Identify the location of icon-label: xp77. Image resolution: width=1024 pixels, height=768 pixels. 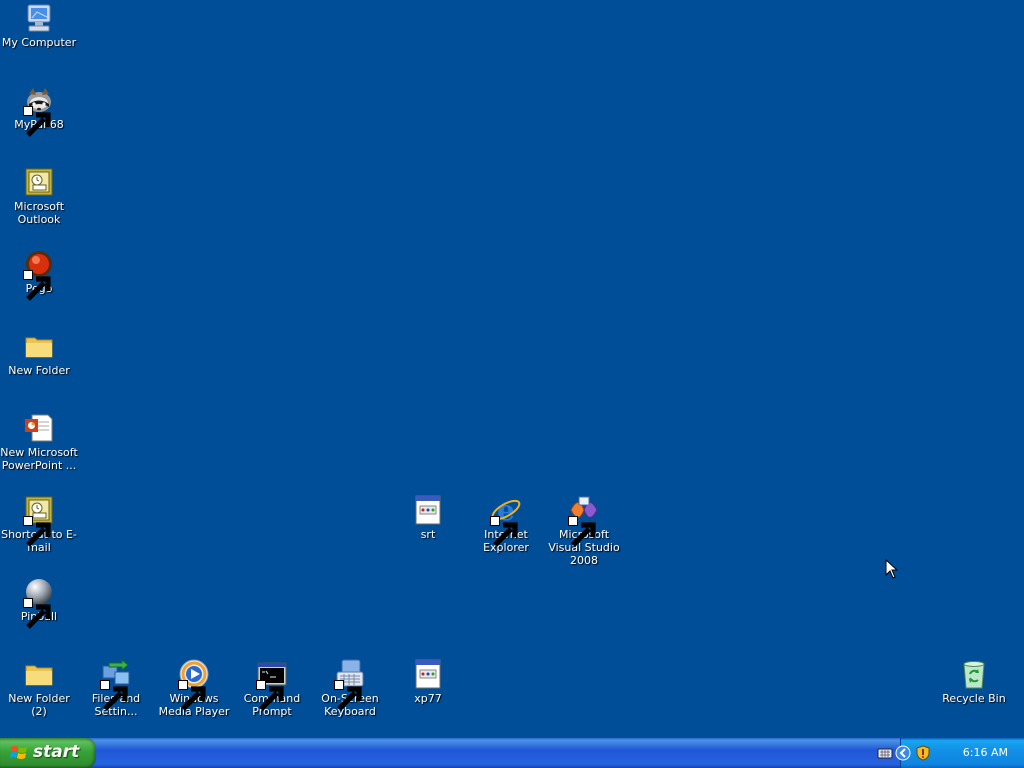
(428, 698).